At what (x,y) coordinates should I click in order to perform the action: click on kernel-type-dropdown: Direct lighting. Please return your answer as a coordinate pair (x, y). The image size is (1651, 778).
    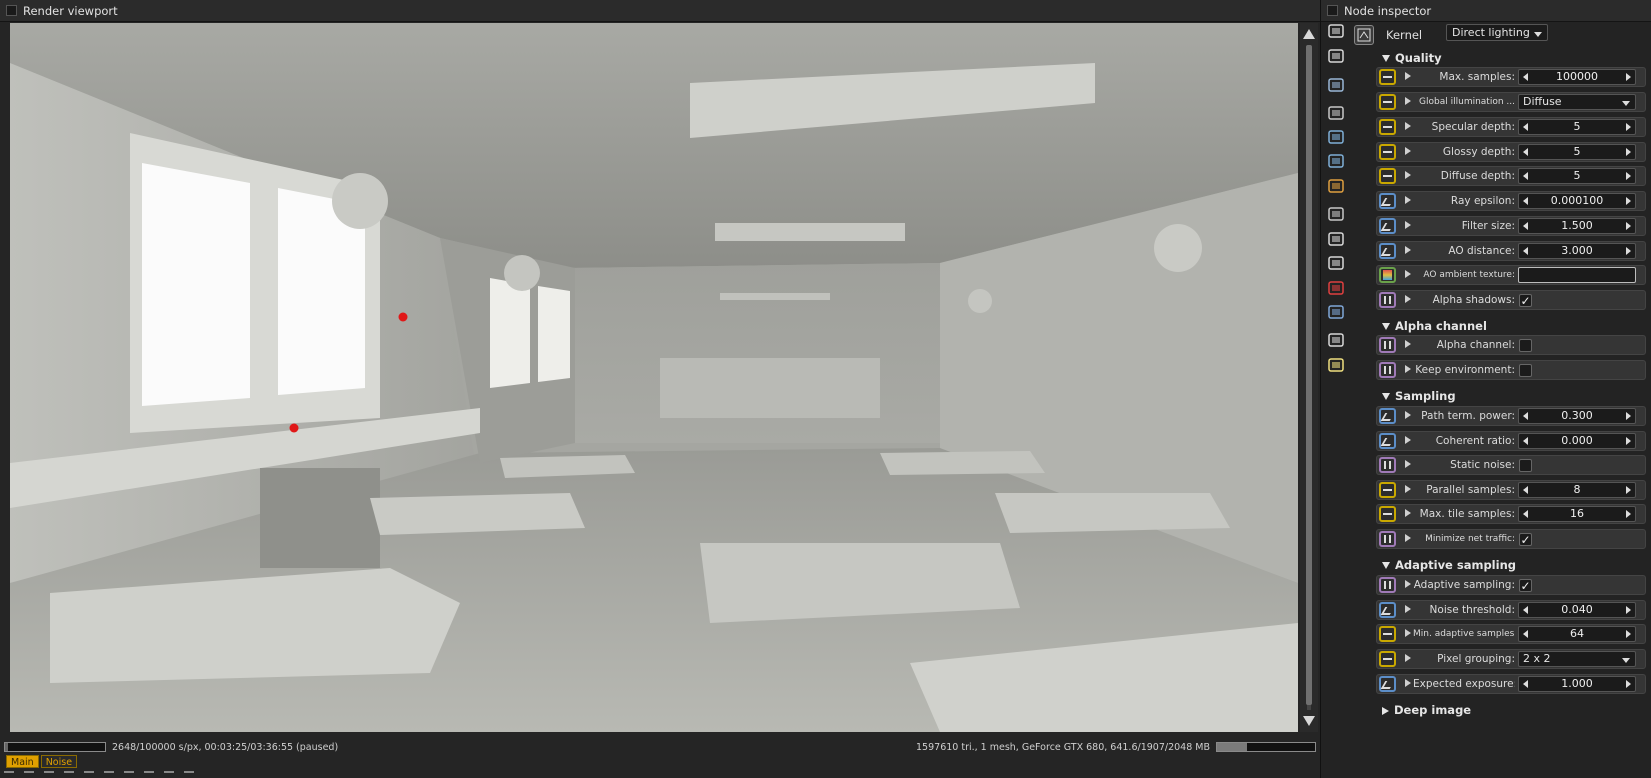
    Looking at the image, I should click on (1497, 32).